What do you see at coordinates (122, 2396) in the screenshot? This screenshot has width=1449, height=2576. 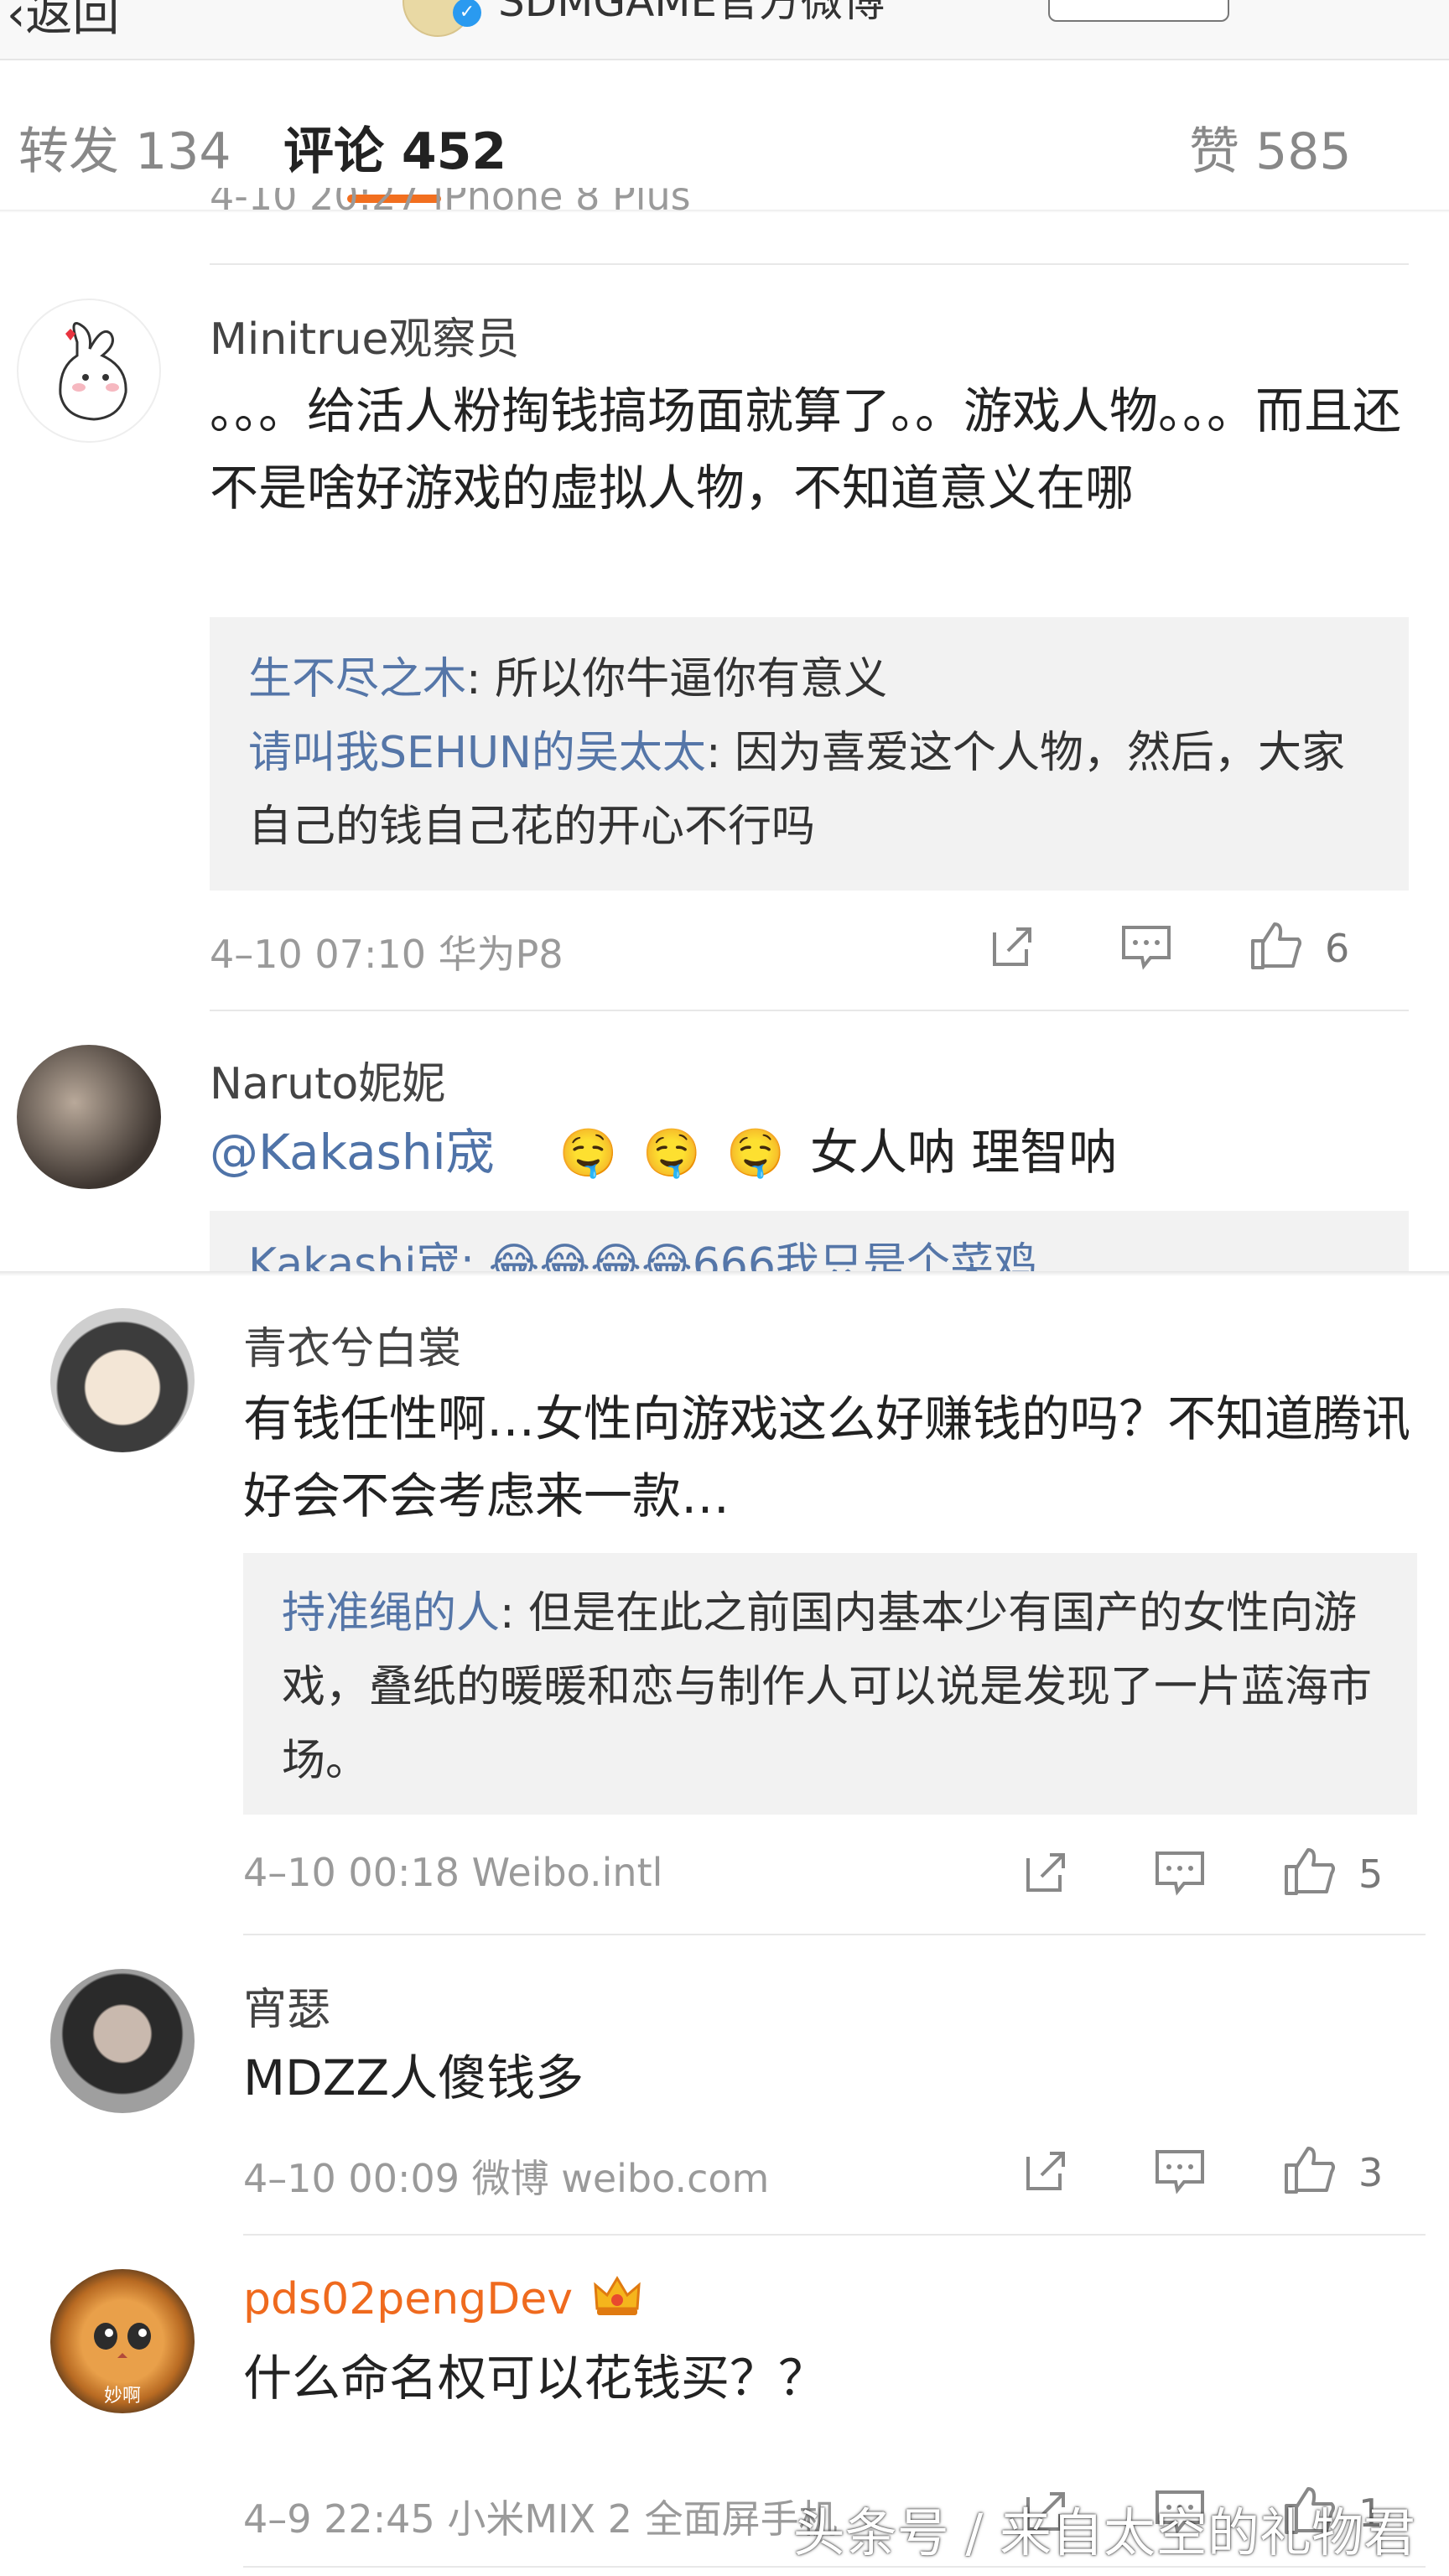 I see `svg-text: 妙啊` at bounding box center [122, 2396].